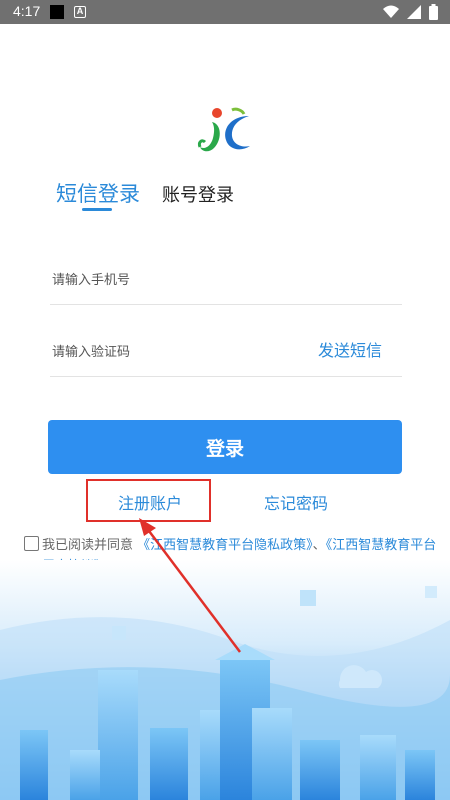 Image resolution: width=450 pixels, height=800 pixels. Describe the element at coordinates (198, 194) in the screenshot. I see `tab-account-login: 账号登录` at that location.